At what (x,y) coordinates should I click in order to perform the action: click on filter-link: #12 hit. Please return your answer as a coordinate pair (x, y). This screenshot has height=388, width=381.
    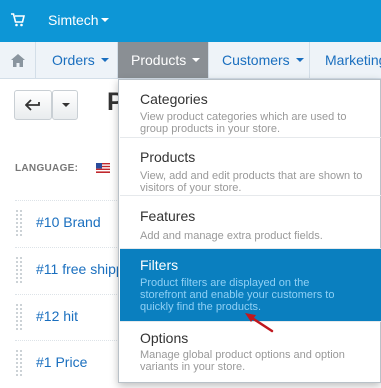
    Looking at the image, I should click on (57, 316).